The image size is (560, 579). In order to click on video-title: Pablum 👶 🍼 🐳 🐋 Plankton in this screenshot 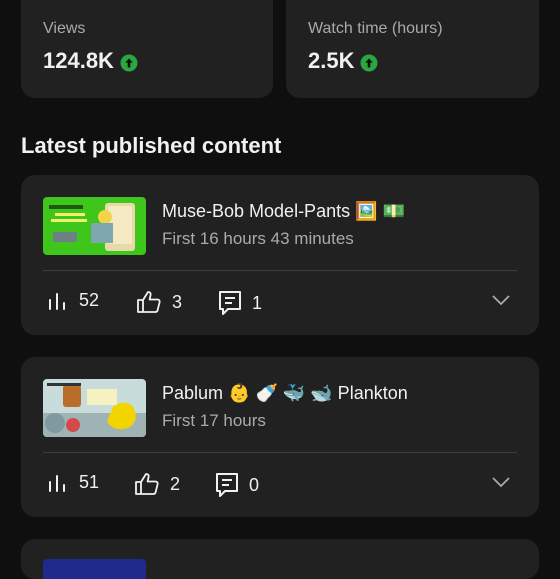, I will do `click(285, 393)`.